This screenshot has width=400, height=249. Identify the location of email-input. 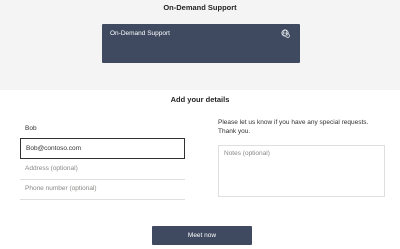
(102, 148).